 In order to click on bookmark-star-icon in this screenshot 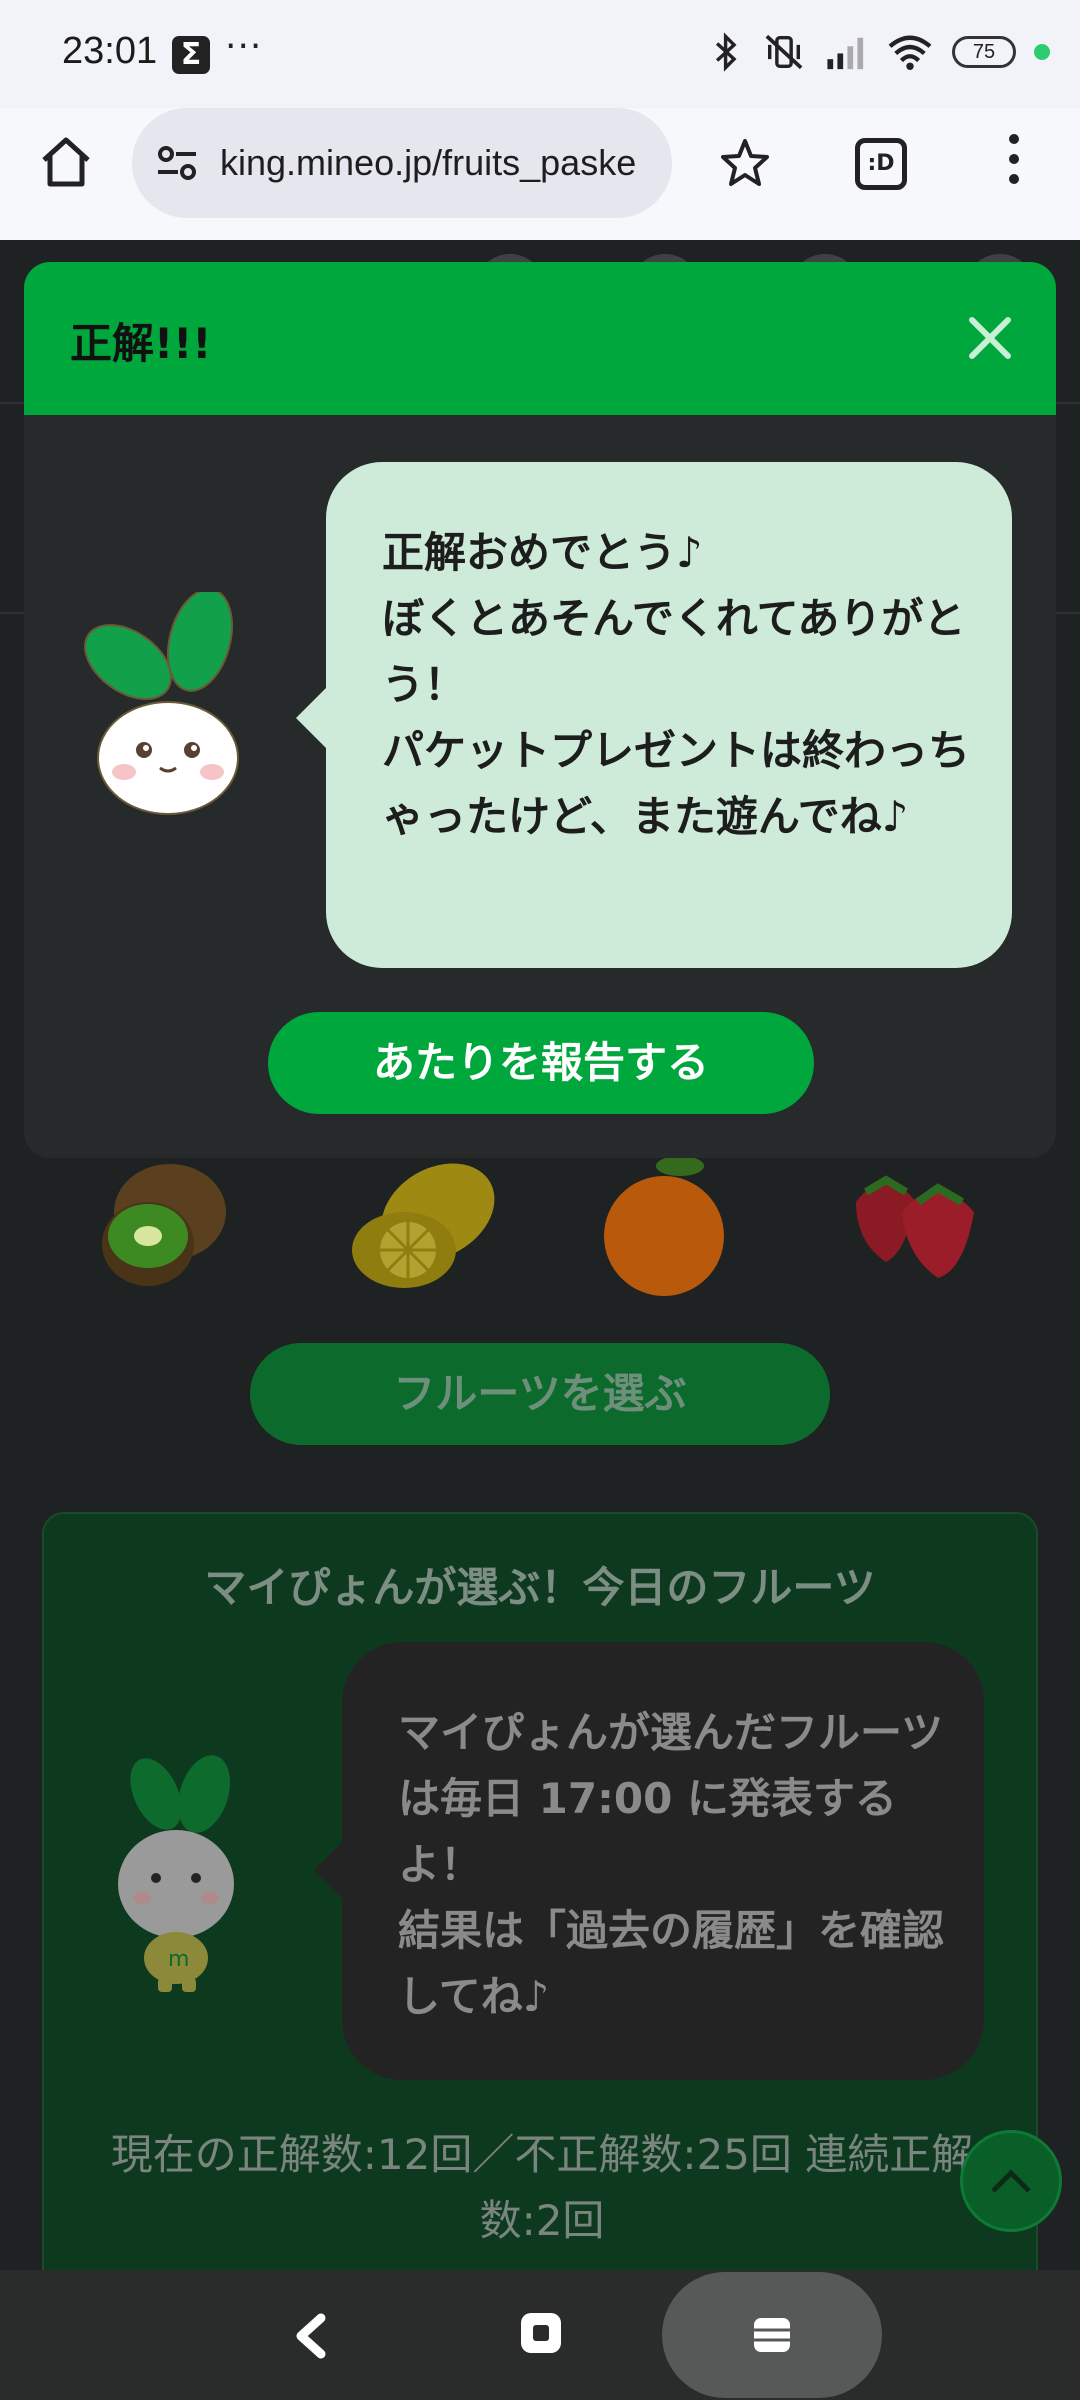, I will do `click(745, 163)`.